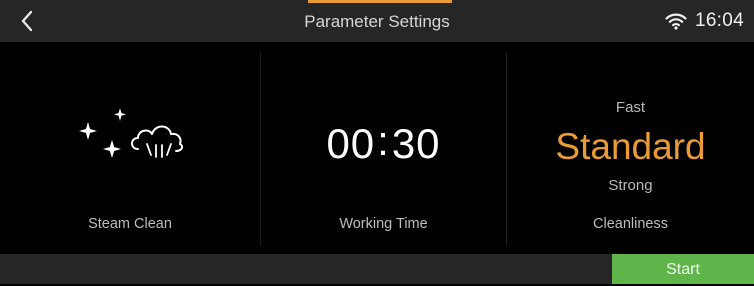 The height and width of the screenshot is (286, 754). What do you see at coordinates (351, 143) in the screenshot?
I see `time-minutes: 00` at bounding box center [351, 143].